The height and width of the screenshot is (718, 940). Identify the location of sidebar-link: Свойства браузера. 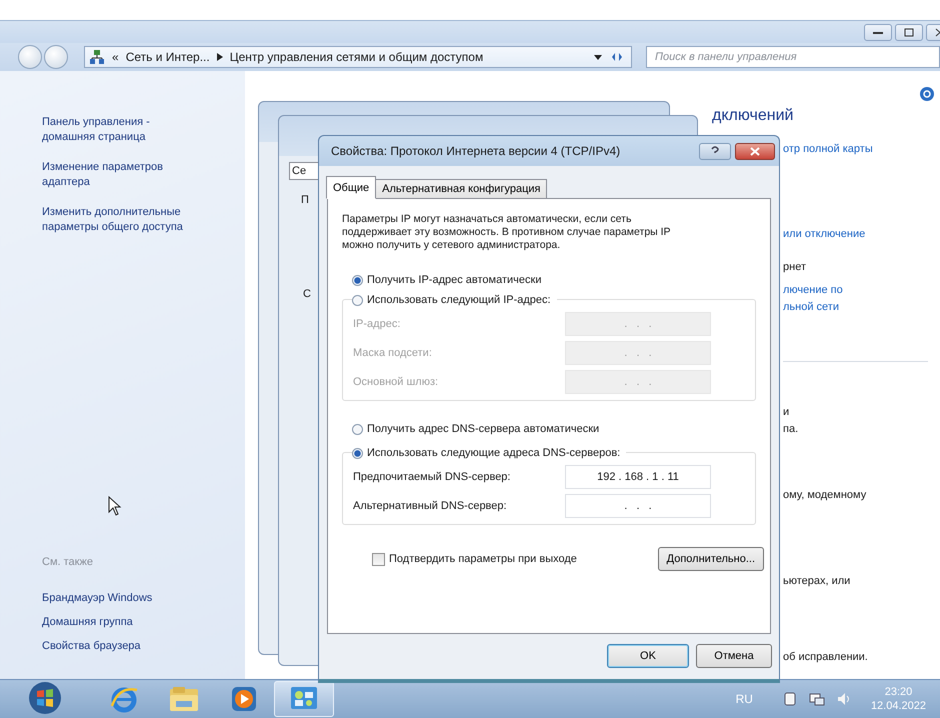
(91, 646).